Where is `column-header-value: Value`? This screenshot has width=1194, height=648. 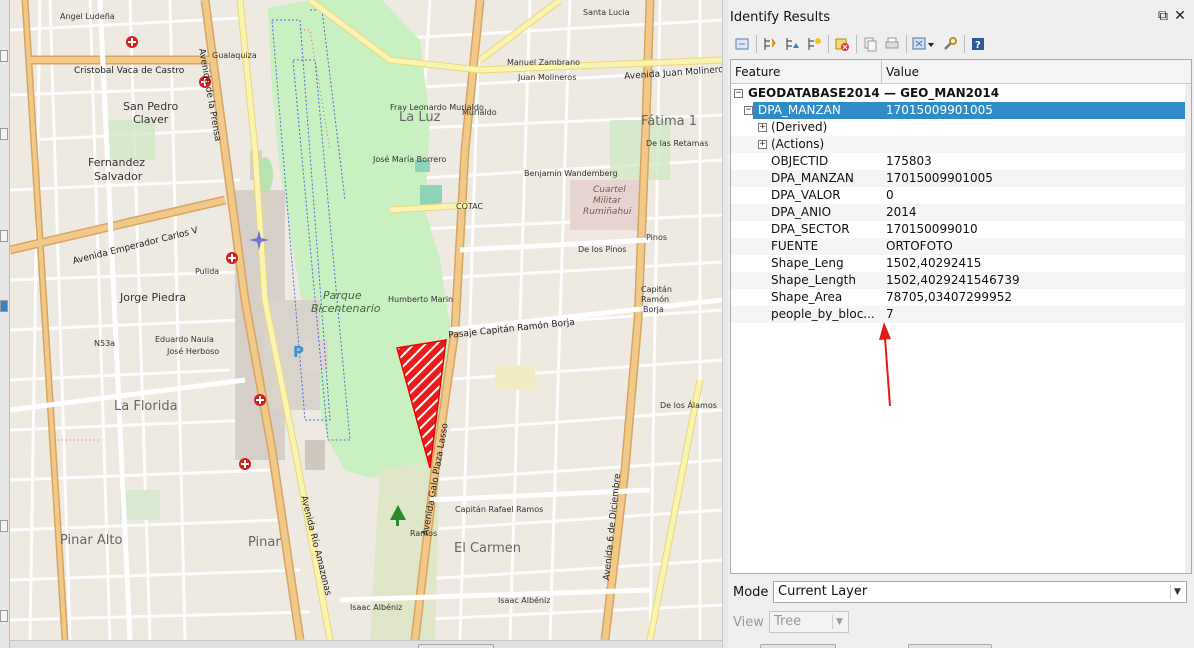
column-header-value: Value is located at coordinates (1036, 72).